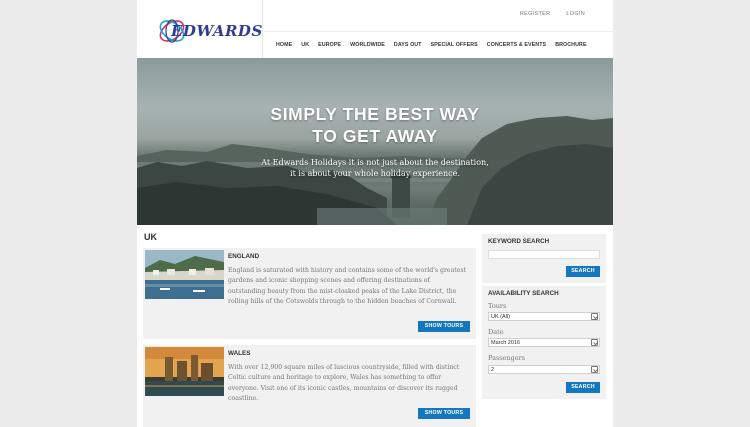 This screenshot has width=750, height=427. I want to click on tours-select: UK (All), so click(544, 316).